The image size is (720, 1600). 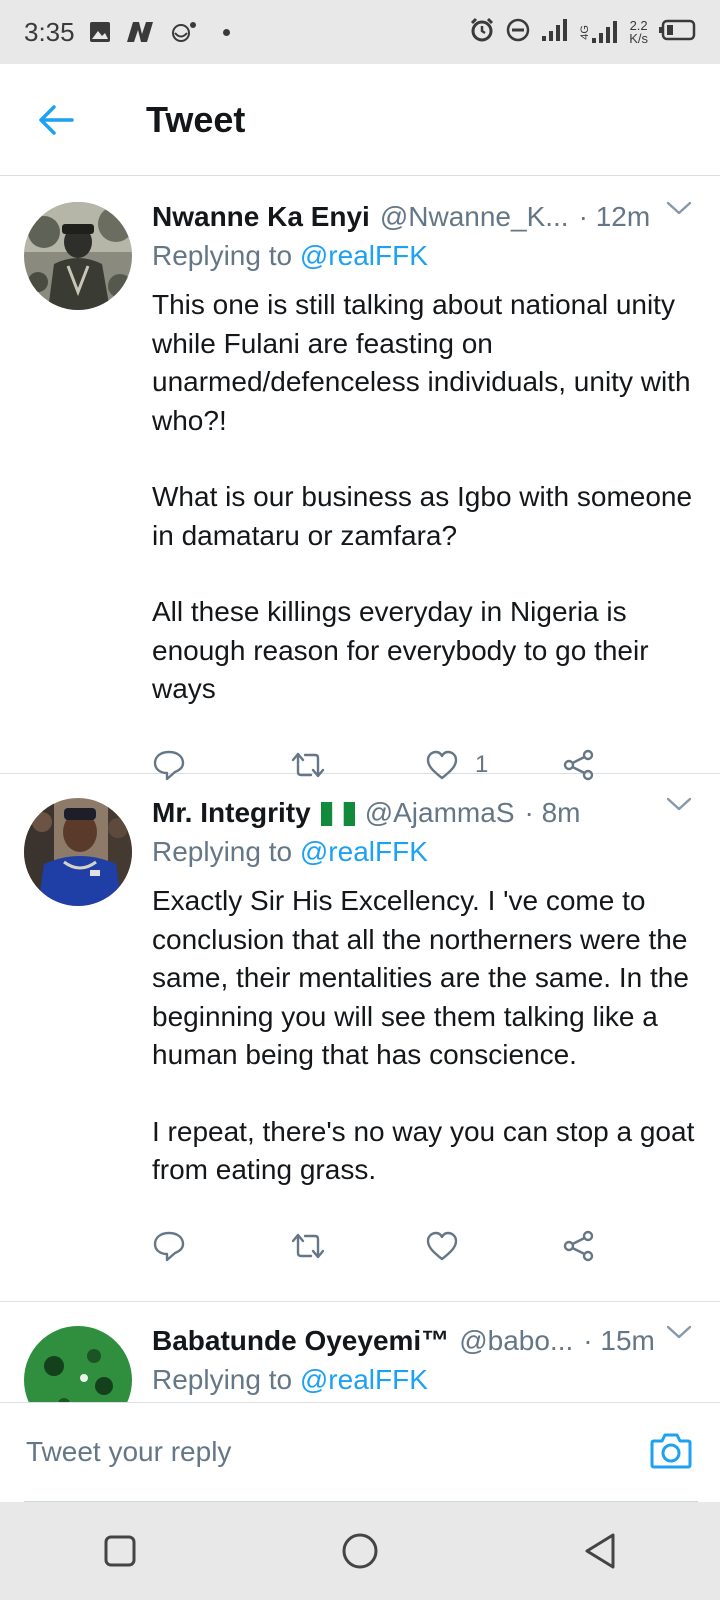 What do you see at coordinates (226, 32) in the screenshot?
I see `more-notifications-dot` at bounding box center [226, 32].